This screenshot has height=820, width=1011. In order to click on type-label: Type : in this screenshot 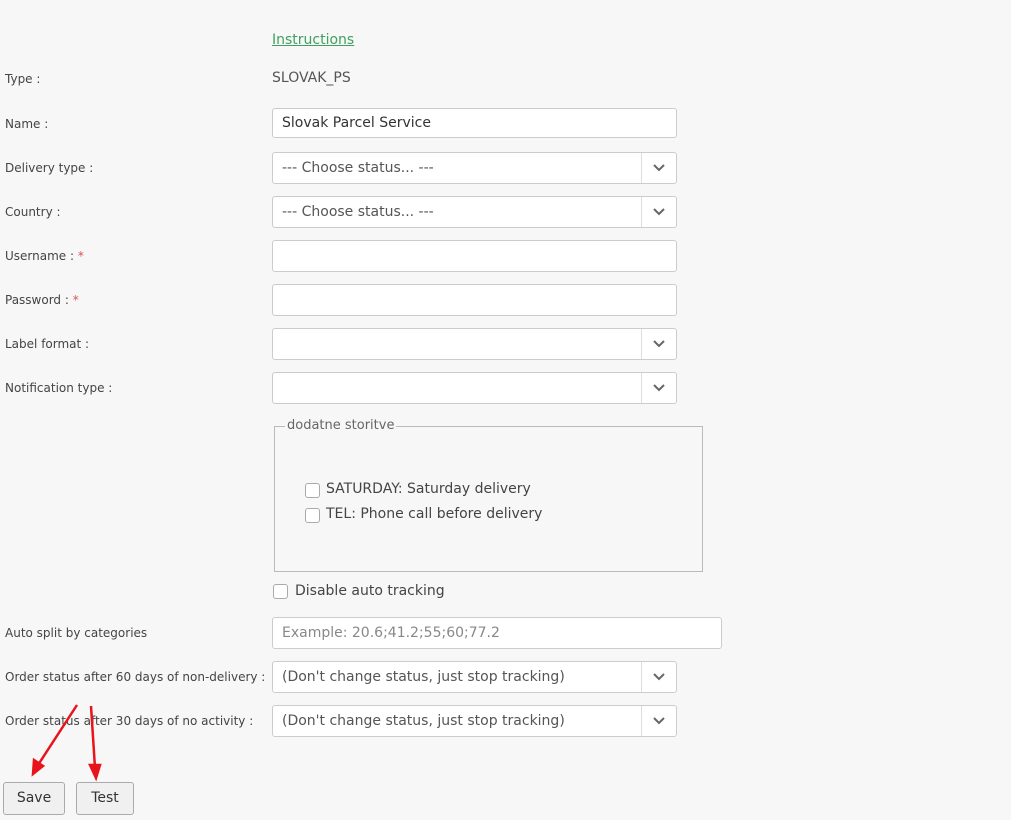, I will do `click(23, 79)`.